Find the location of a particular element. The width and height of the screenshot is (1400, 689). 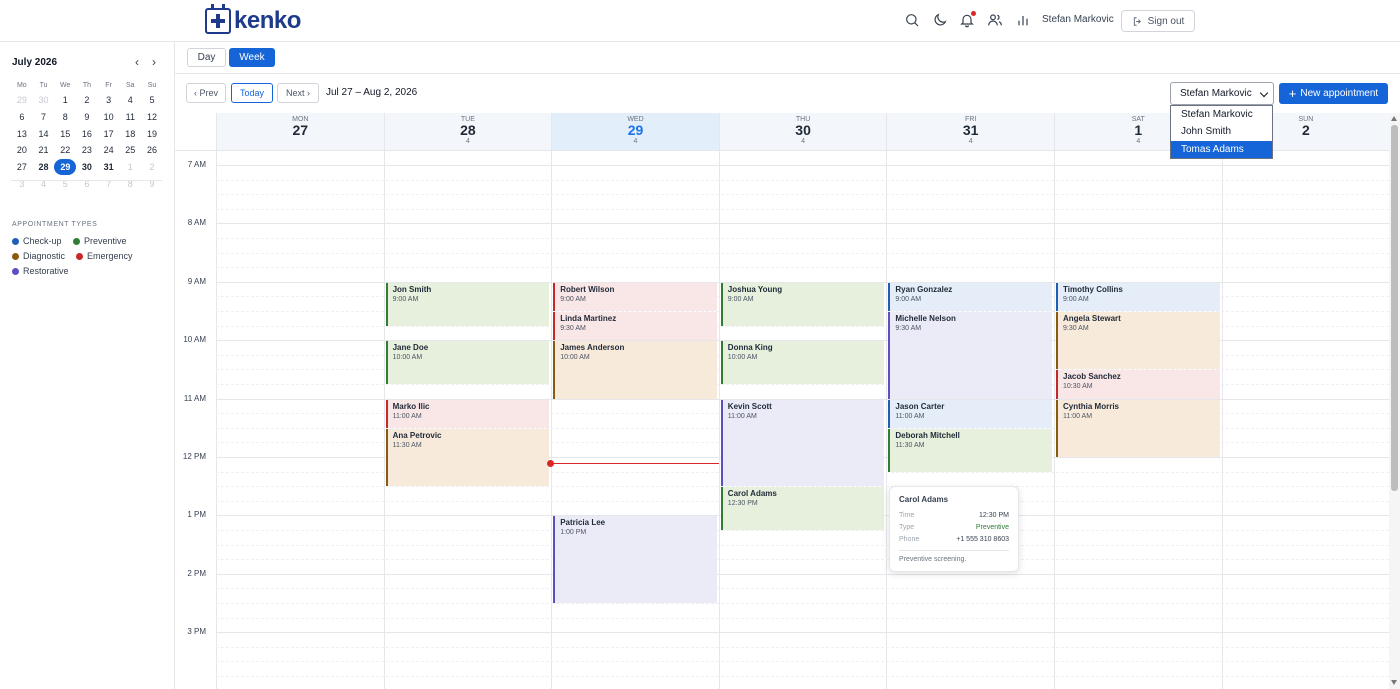

mini-calendar-day: 23 is located at coordinates (87, 150).